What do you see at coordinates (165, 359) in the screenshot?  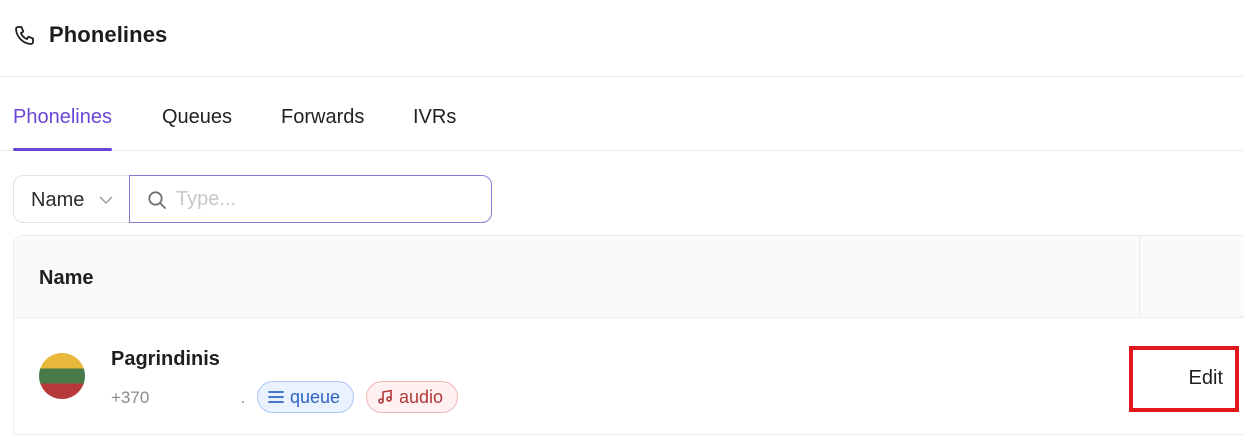 I see `phoneline-name: Pagrindinis` at bounding box center [165, 359].